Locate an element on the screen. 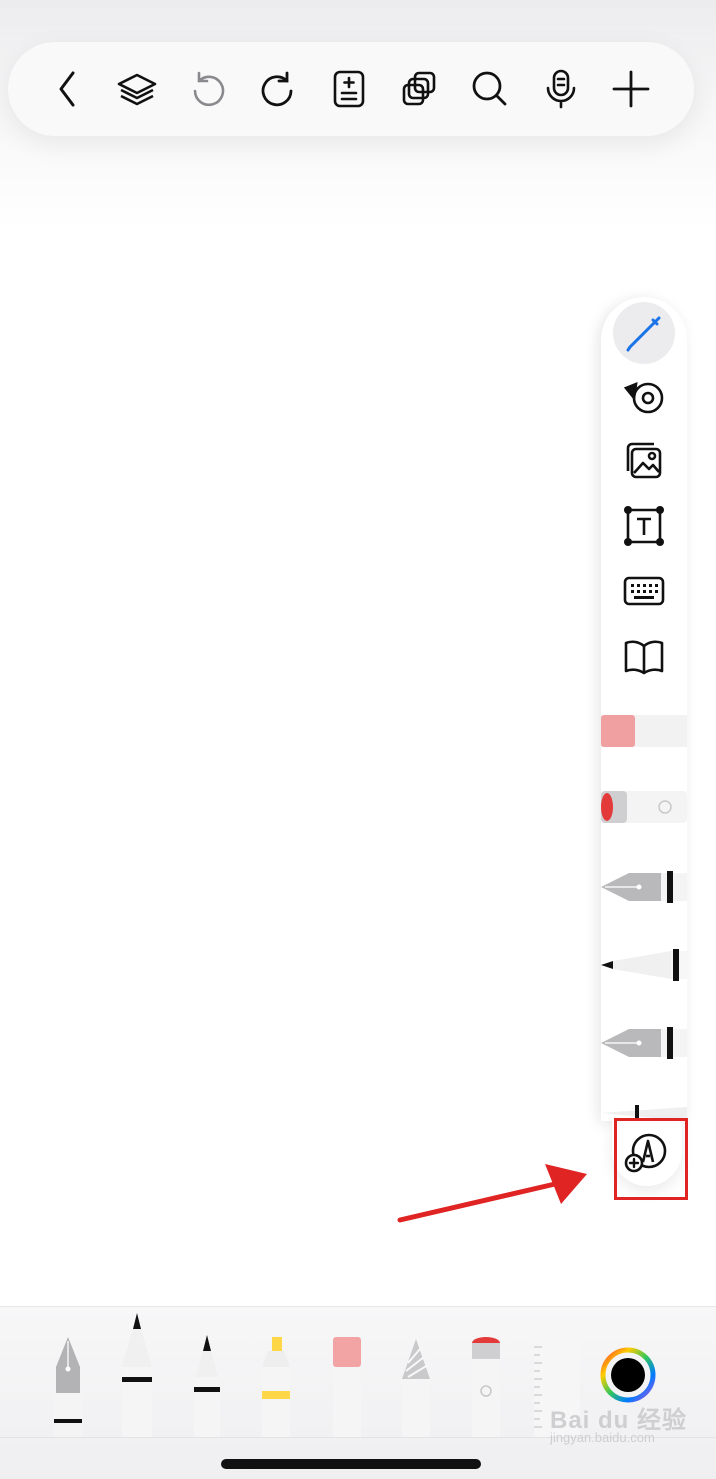  palette-ballpoint-pen-tool is located at coordinates (644, 965).